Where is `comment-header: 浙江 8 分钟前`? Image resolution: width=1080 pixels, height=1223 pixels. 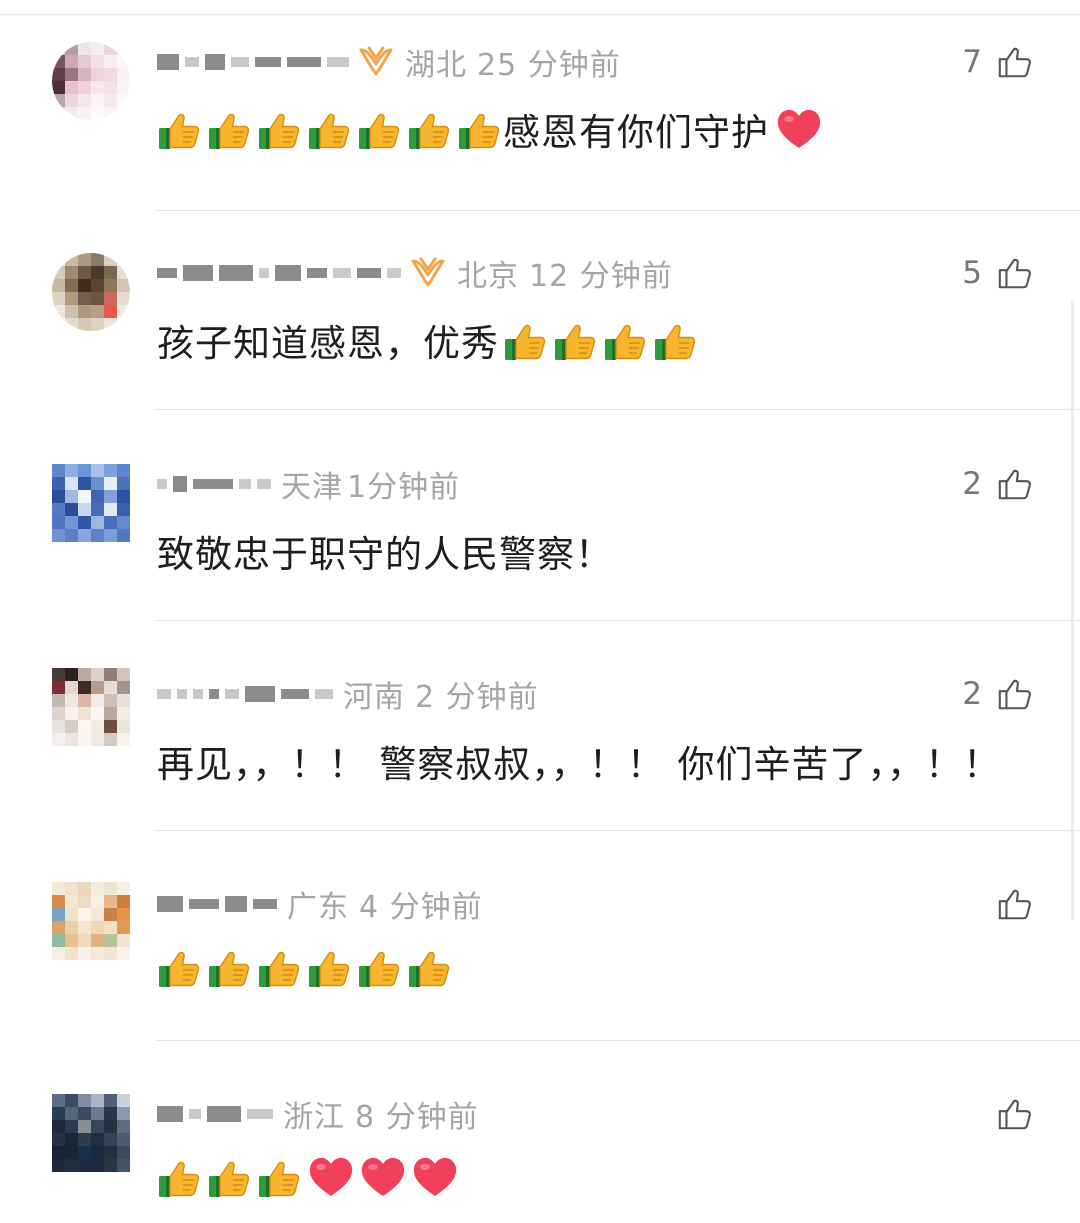 comment-header: 浙江 8 分钟前 is located at coordinates (318, 1114).